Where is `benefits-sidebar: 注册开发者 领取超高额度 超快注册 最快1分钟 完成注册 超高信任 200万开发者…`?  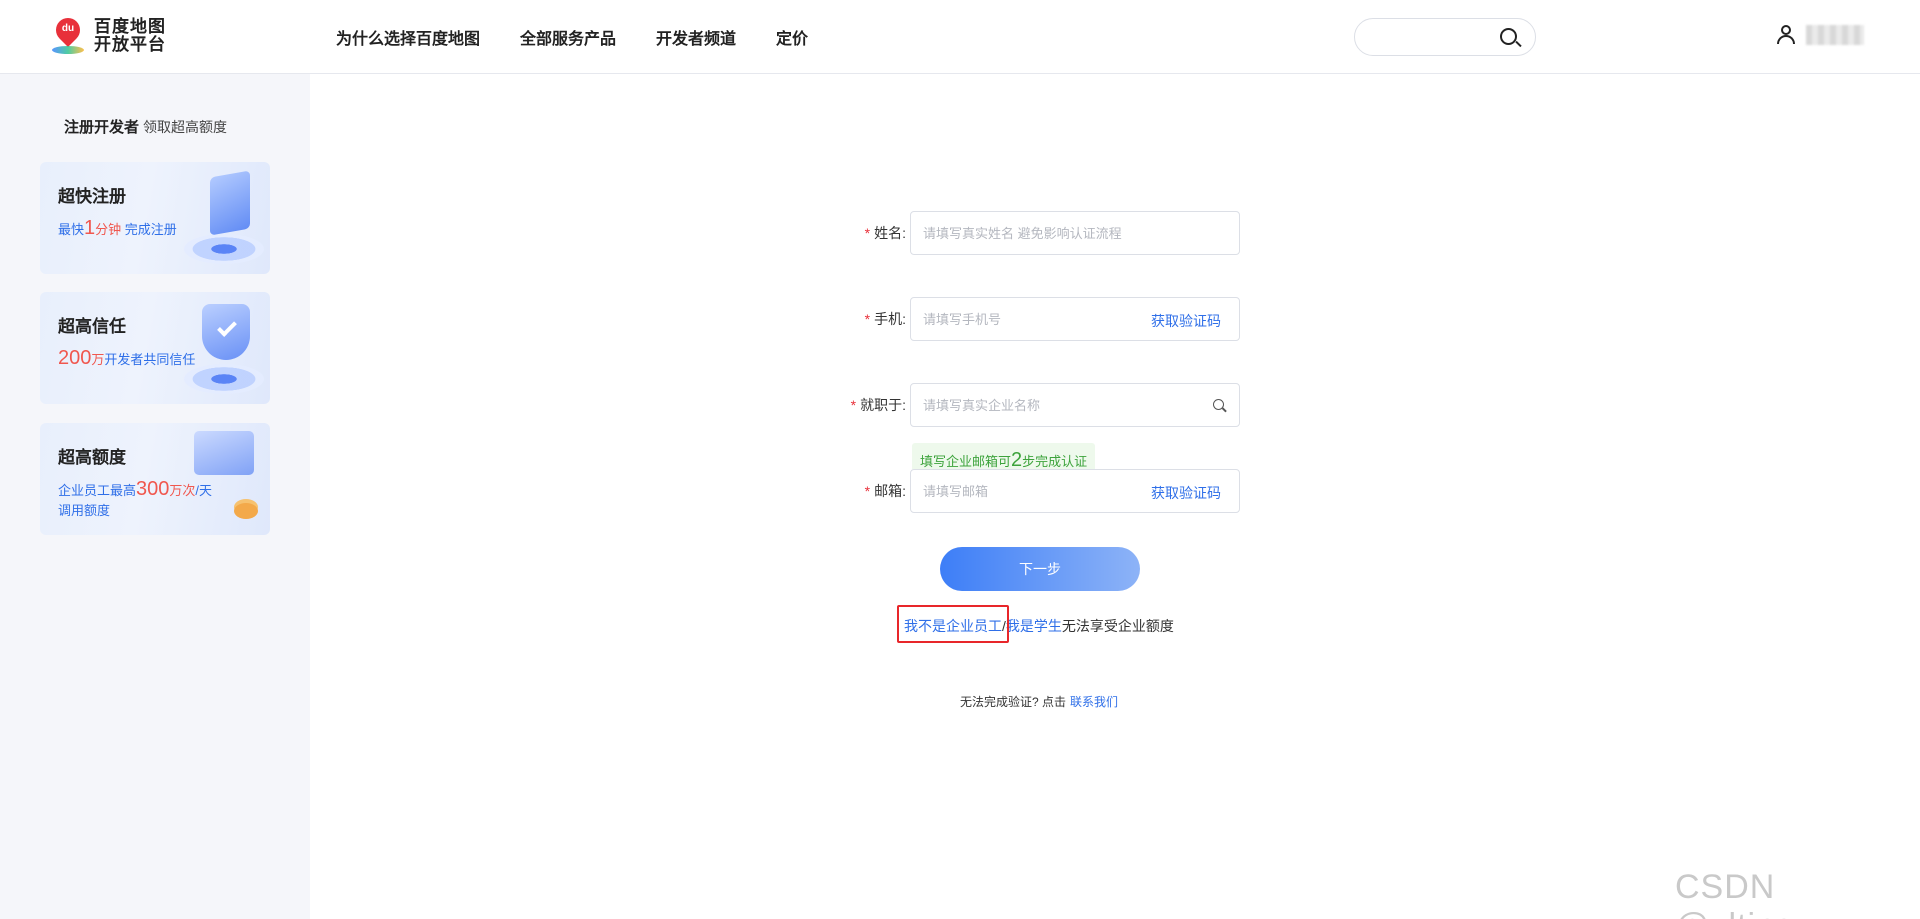
benefits-sidebar: 注册开发者 领取超高额度 超快注册 最快1分钟 完成注册 超高信任 200万开发者… is located at coordinates (155, 496).